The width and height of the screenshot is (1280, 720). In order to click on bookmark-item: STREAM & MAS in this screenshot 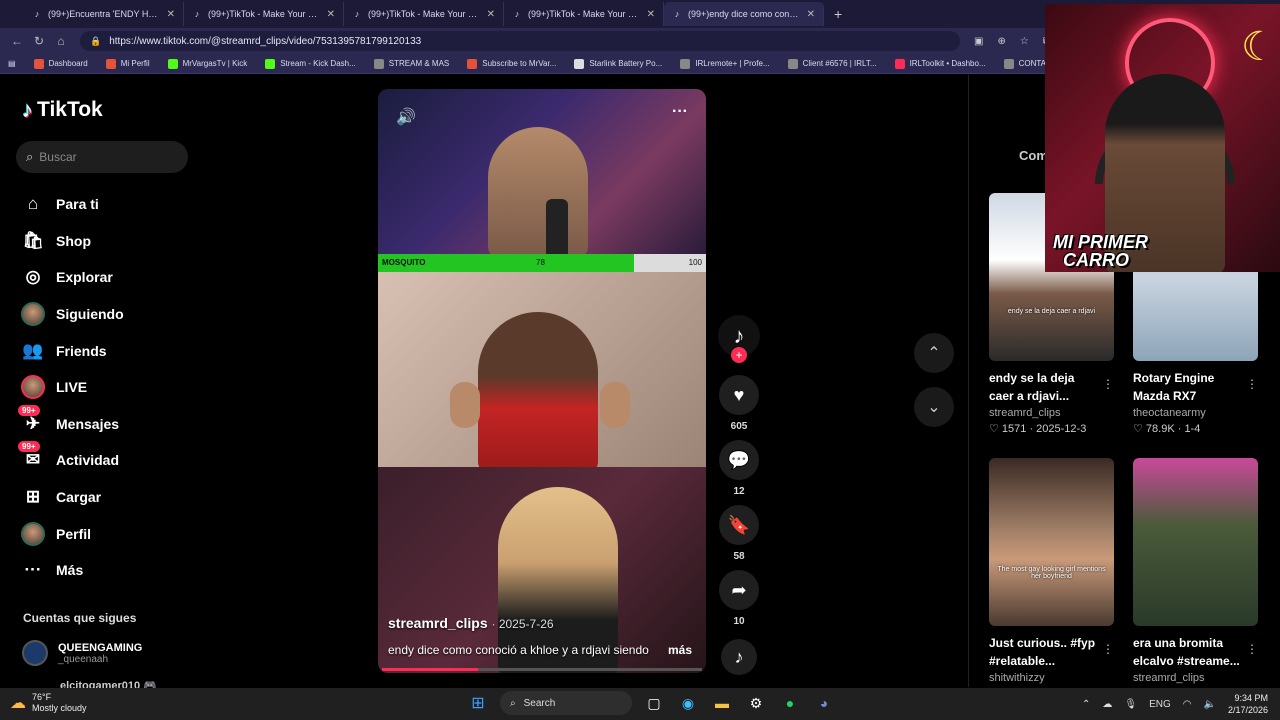, I will do `click(411, 63)`.